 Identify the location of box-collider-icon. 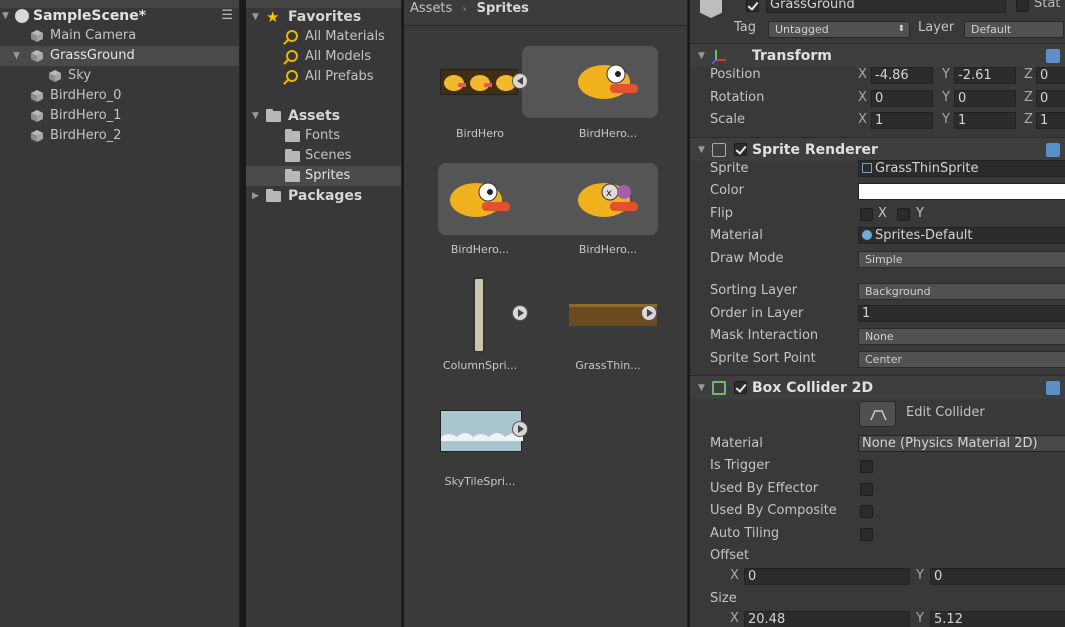
(719, 388).